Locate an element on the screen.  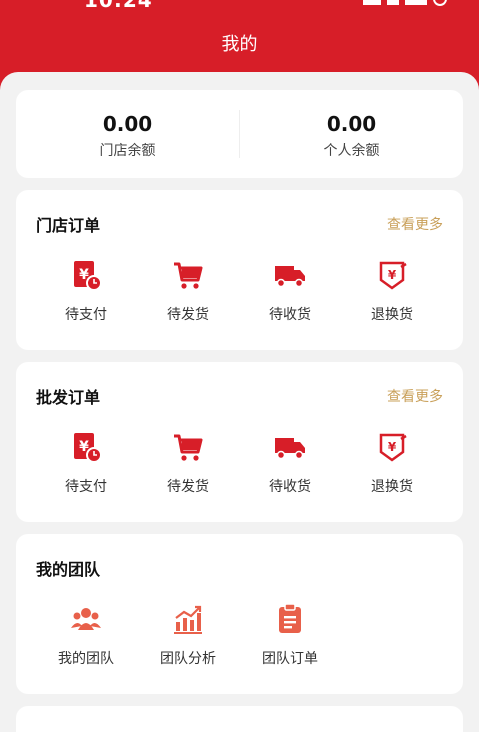
store-pending-shipment-label: 待发货 is located at coordinates (188, 315).